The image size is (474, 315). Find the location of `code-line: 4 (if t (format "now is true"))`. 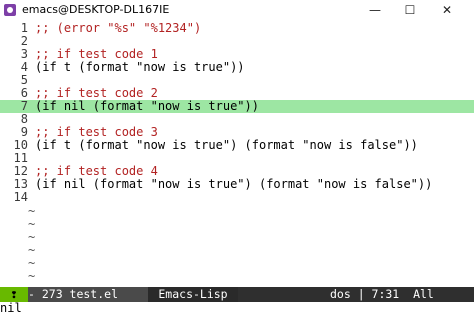

code-line: 4 (if t (format "now is true")) is located at coordinates (237, 67).